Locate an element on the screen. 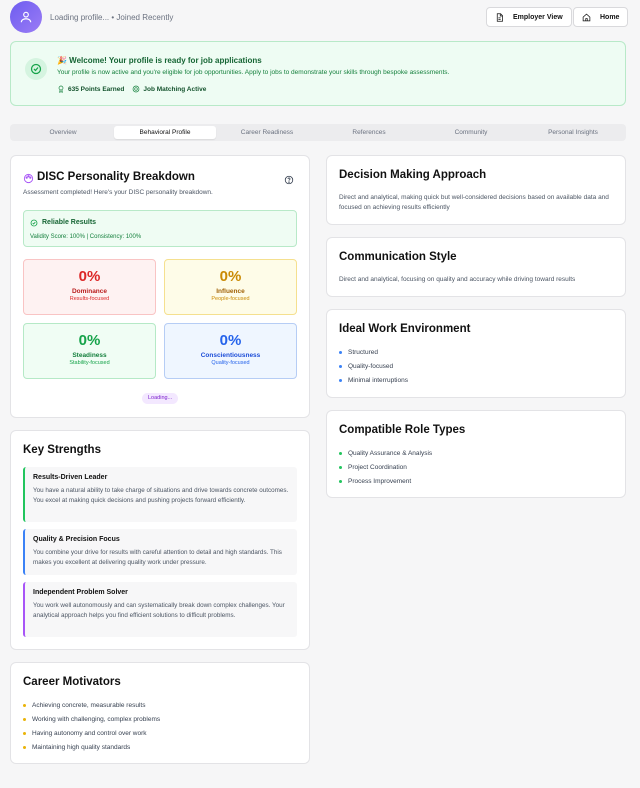 This screenshot has width=640, height=788. user-icon is located at coordinates (26, 17).